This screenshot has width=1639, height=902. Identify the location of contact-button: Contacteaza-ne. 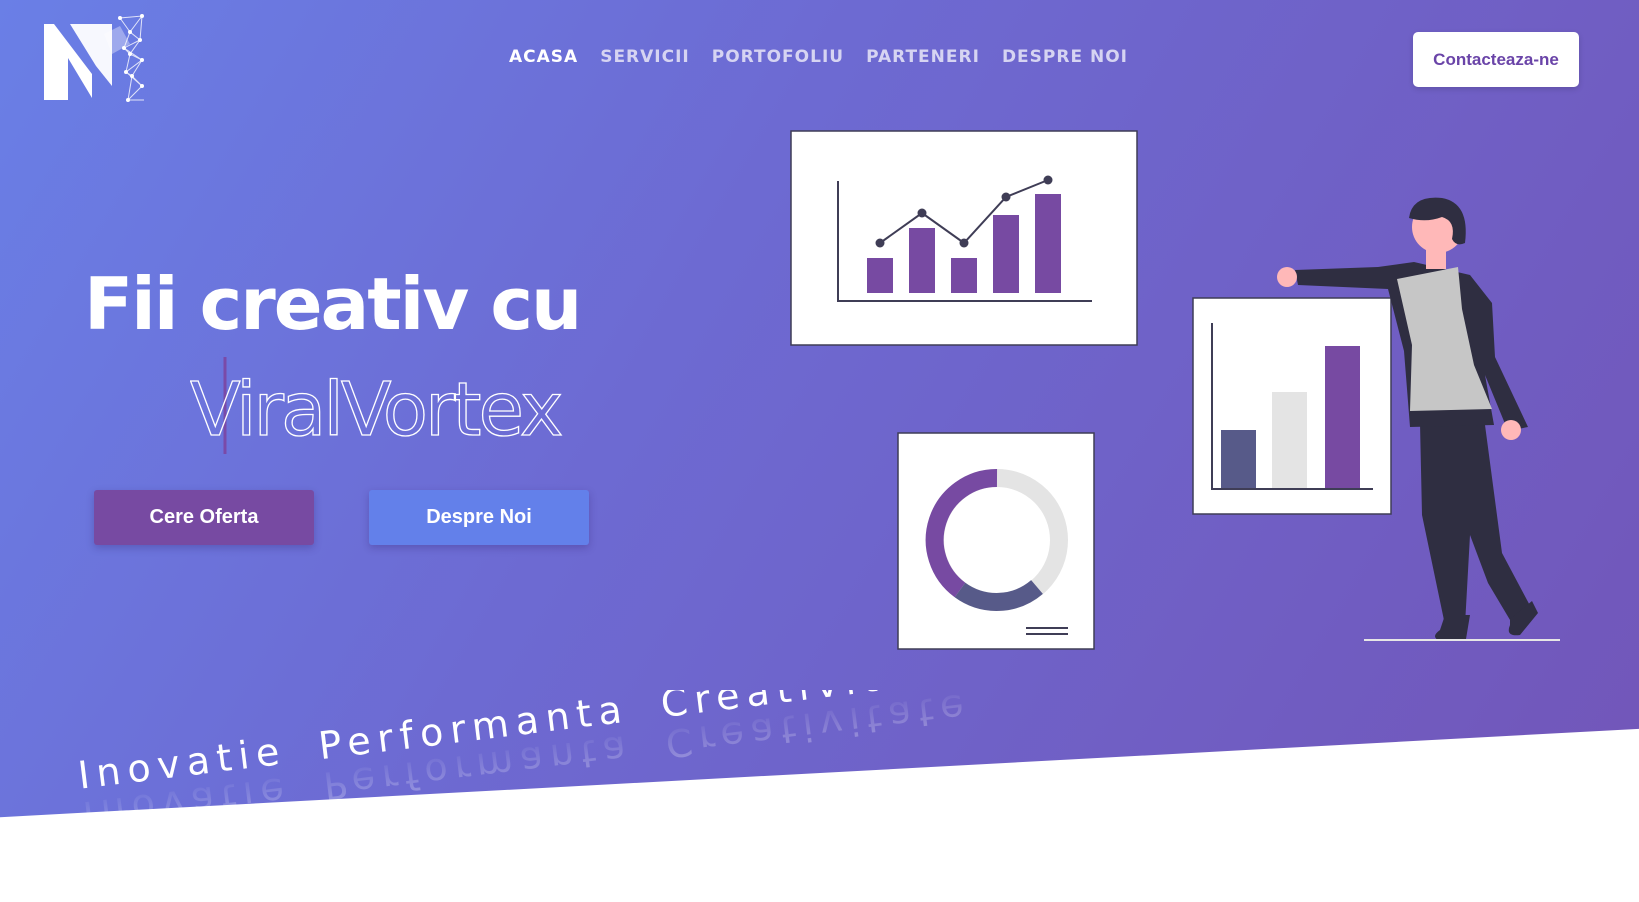
(1496, 59).